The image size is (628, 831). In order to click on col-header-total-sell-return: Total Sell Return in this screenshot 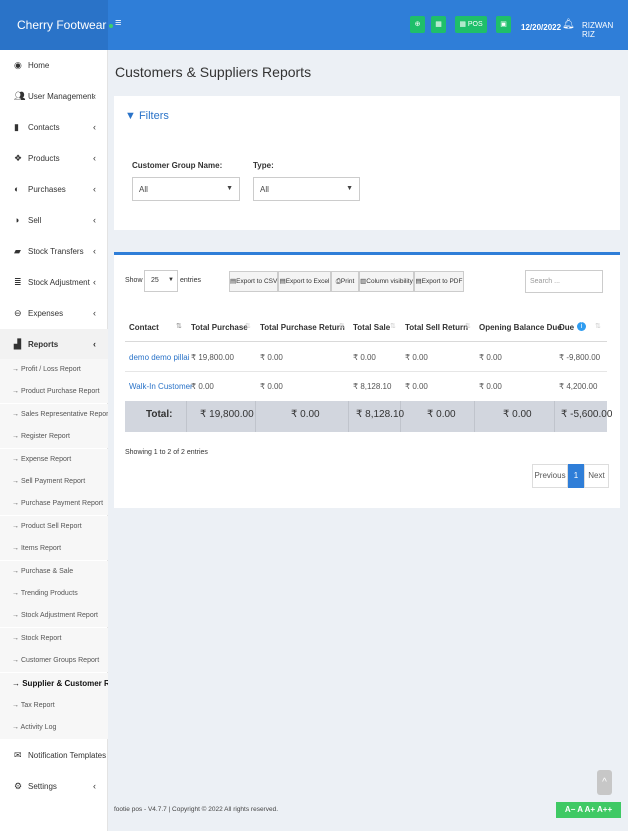, I will do `click(436, 327)`.